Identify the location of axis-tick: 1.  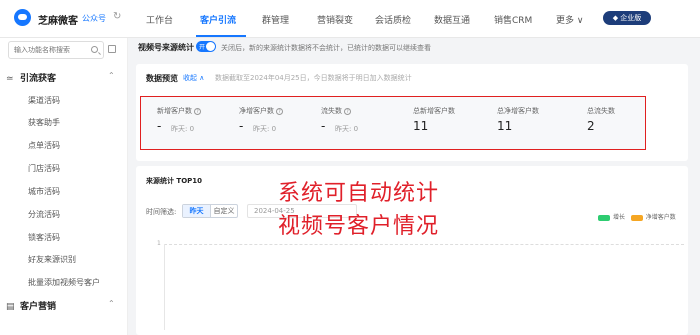
(159, 243).